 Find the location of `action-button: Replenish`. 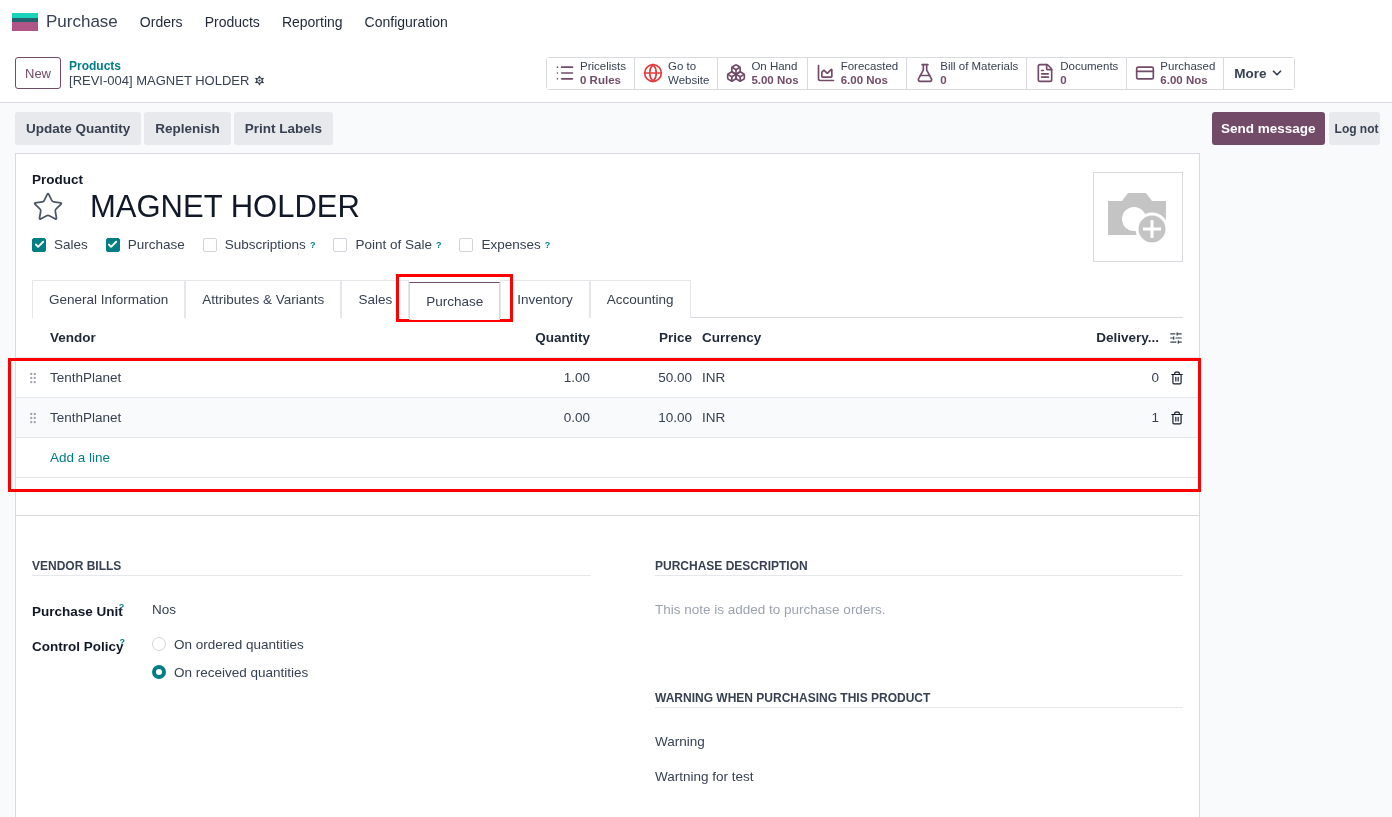

action-button: Replenish is located at coordinates (187, 128).